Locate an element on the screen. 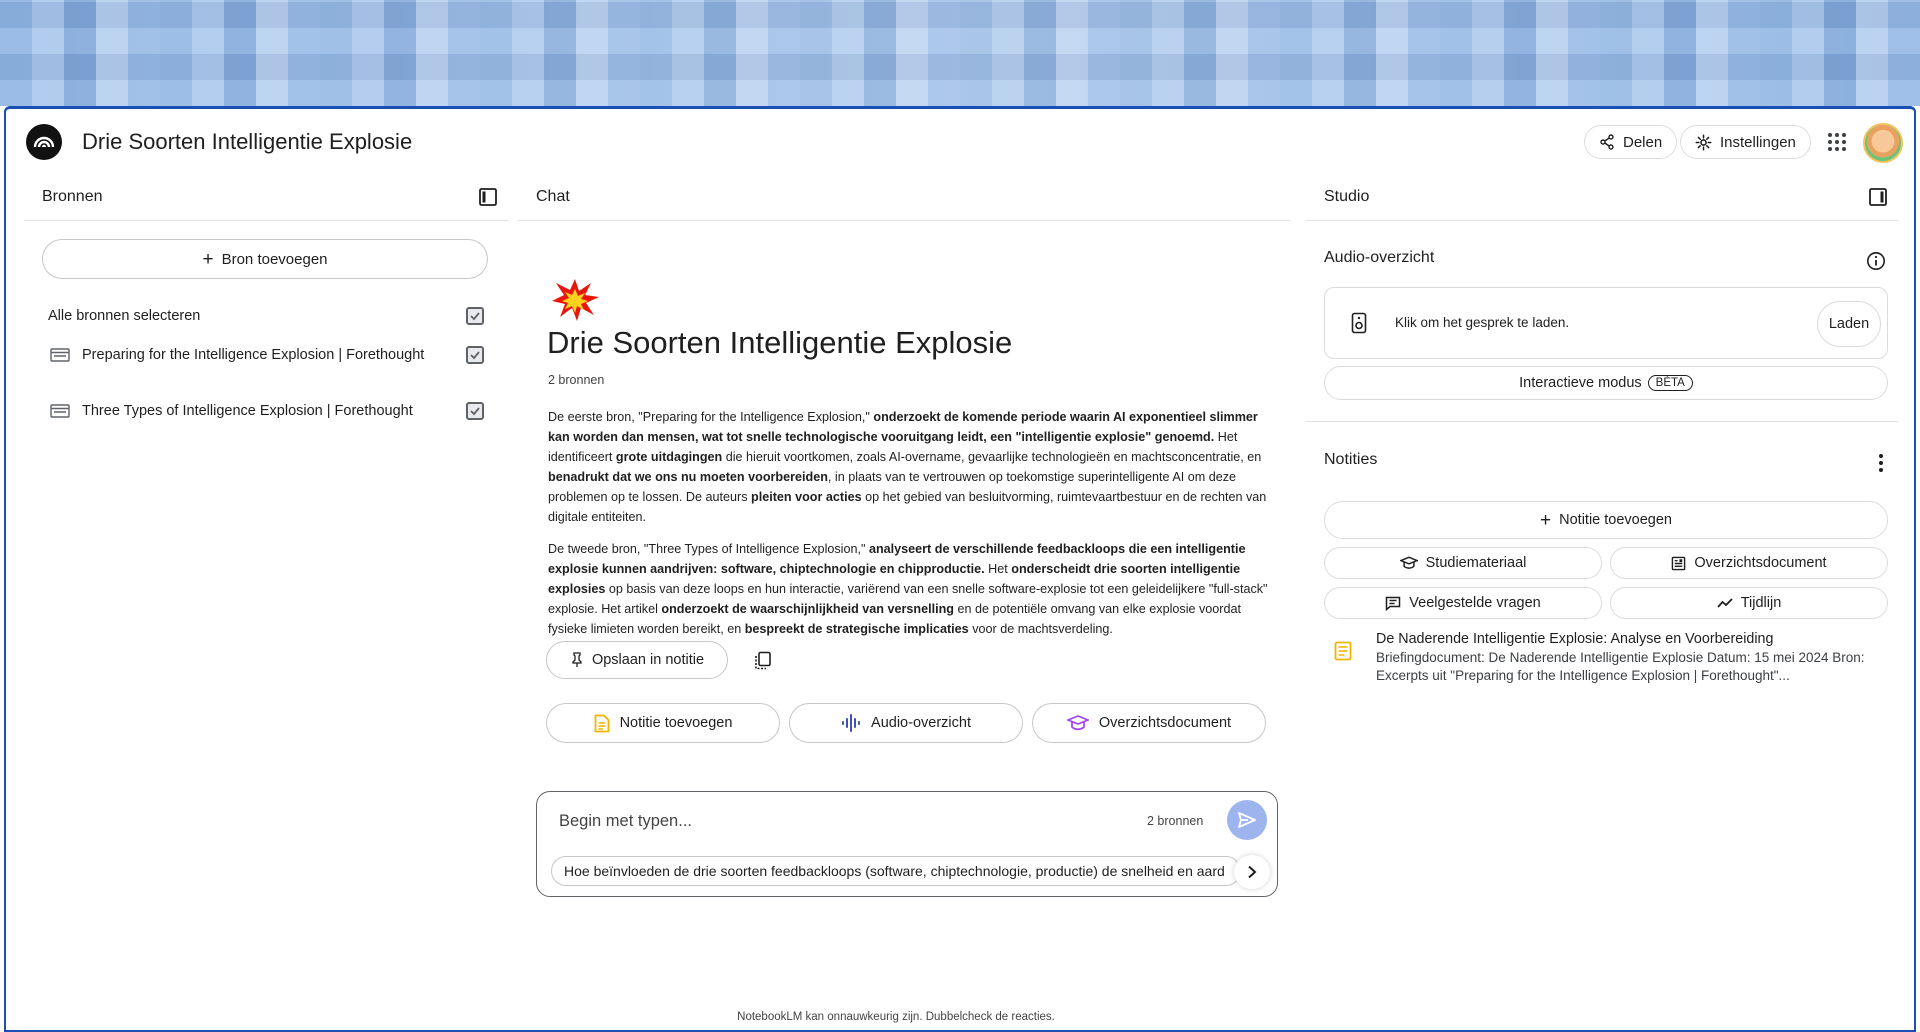 Image resolution: width=1920 pixels, height=1032 pixels. overview-document-chip-label: Overzichtsdocument is located at coordinates (1165, 723).